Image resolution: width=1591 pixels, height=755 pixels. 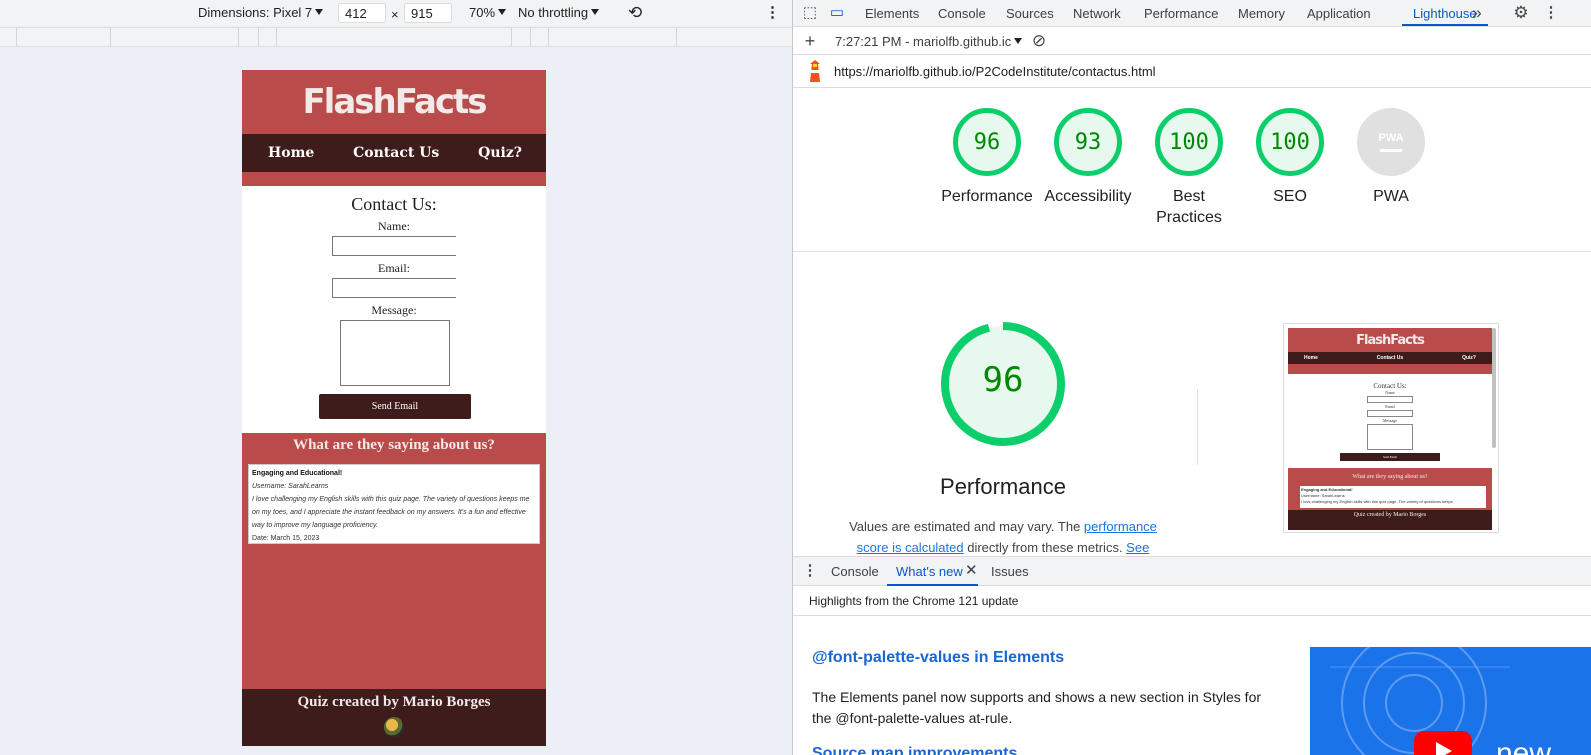 I want to click on feature2-title-link: Source map improvements, so click(x=914, y=750).